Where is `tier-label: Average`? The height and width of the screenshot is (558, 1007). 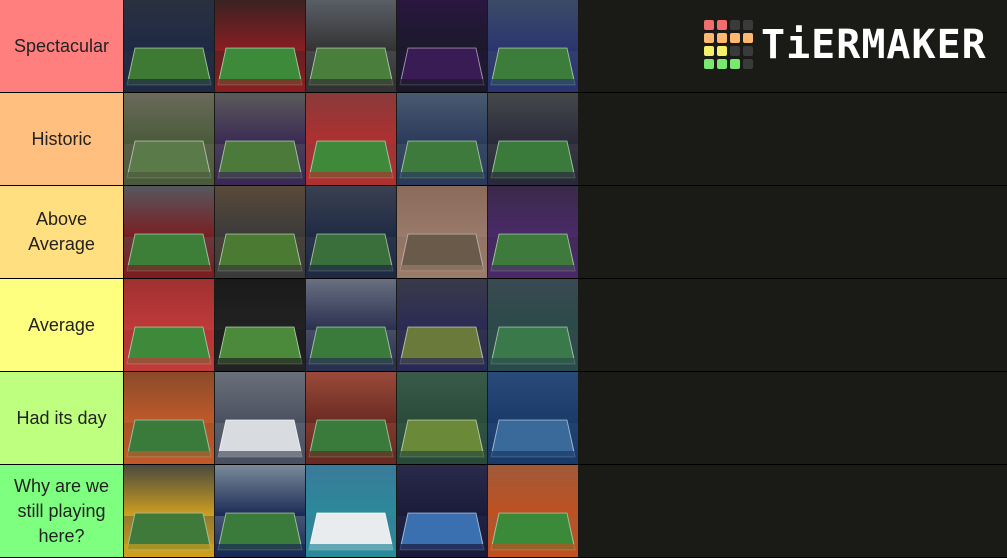 tier-label: Average is located at coordinates (62, 325).